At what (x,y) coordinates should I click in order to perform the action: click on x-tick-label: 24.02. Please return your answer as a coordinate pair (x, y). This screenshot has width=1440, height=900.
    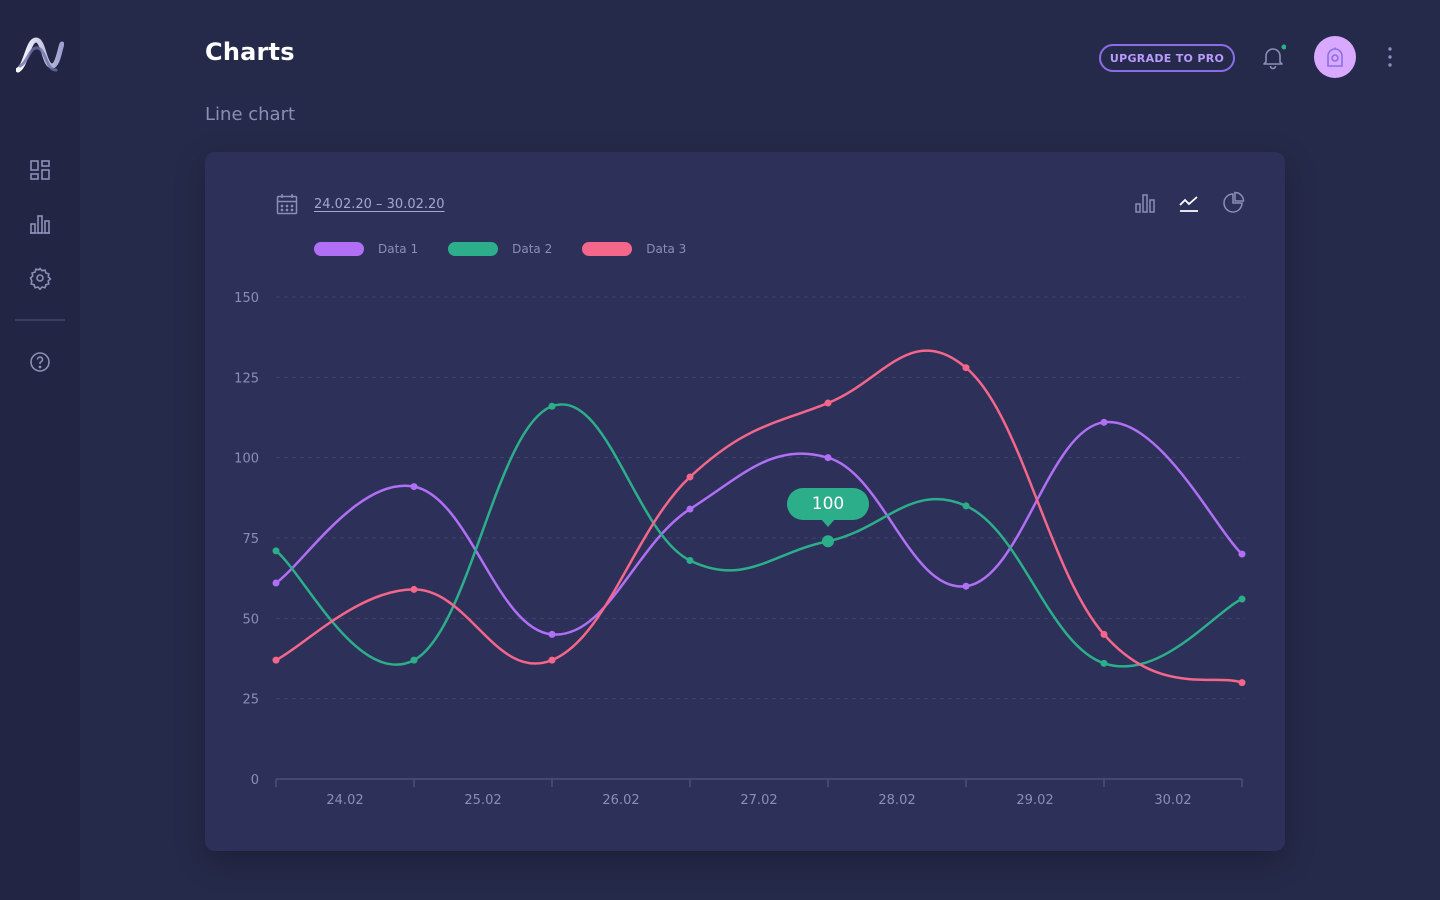
    Looking at the image, I should click on (344, 800).